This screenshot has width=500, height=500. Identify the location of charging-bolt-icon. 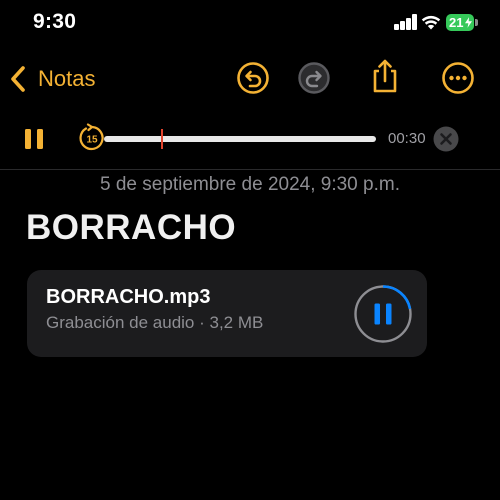
(468, 22).